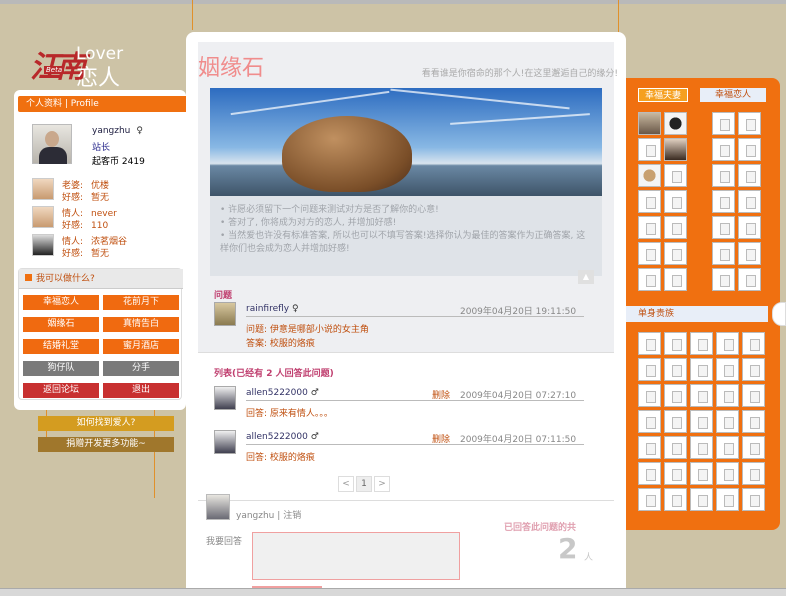 The width and height of the screenshot is (786, 596). I want to click on username-text: yangzhu, so click(111, 131).